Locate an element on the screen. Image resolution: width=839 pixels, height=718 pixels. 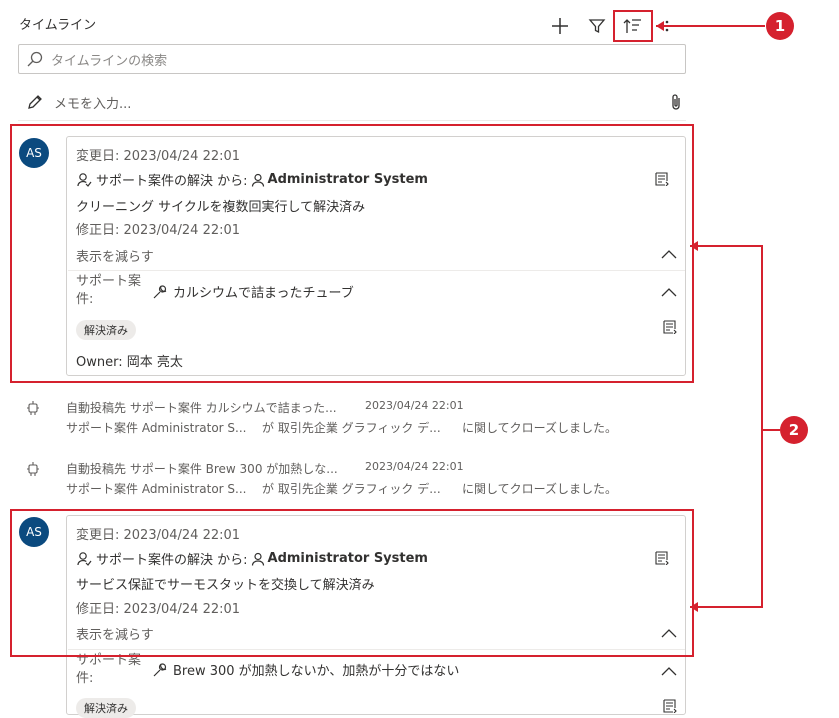
callout-badge-2: 2 is located at coordinates (794, 430).